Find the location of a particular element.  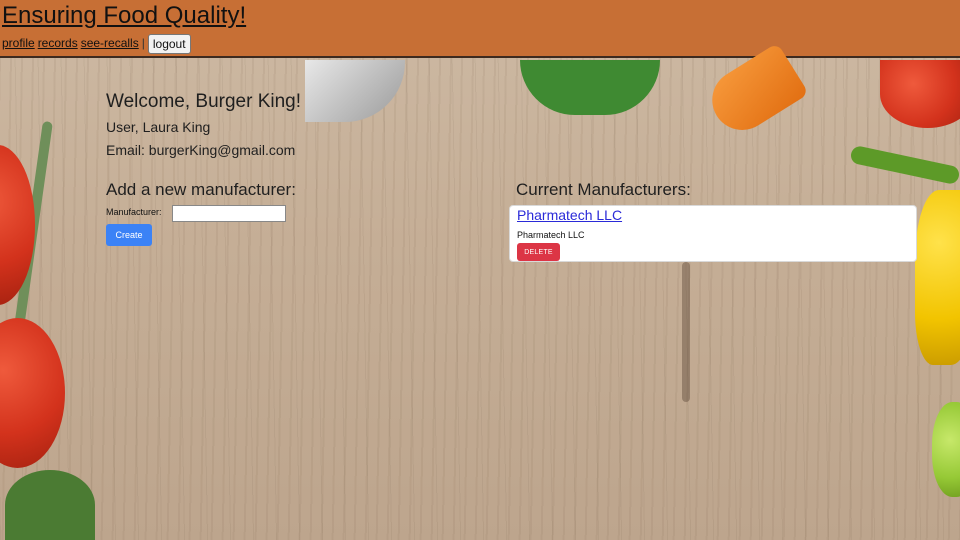

welcome-heading: Welcome, Burger King! is located at coordinates (204, 101).